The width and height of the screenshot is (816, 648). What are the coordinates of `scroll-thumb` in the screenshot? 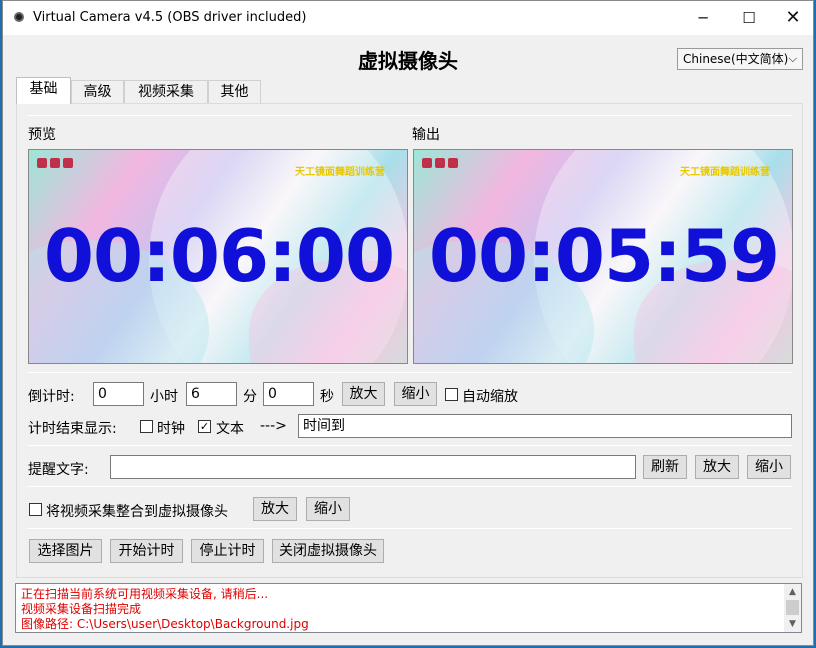 It's located at (792, 607).